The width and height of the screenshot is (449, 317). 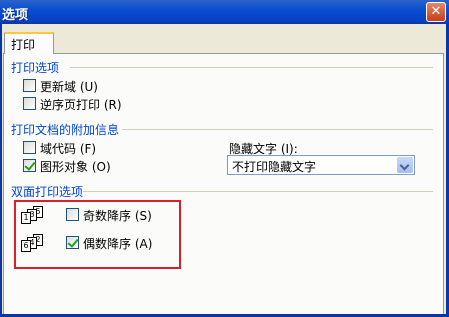 I want to click on close-button: ✕, so click(x=436, y=12).